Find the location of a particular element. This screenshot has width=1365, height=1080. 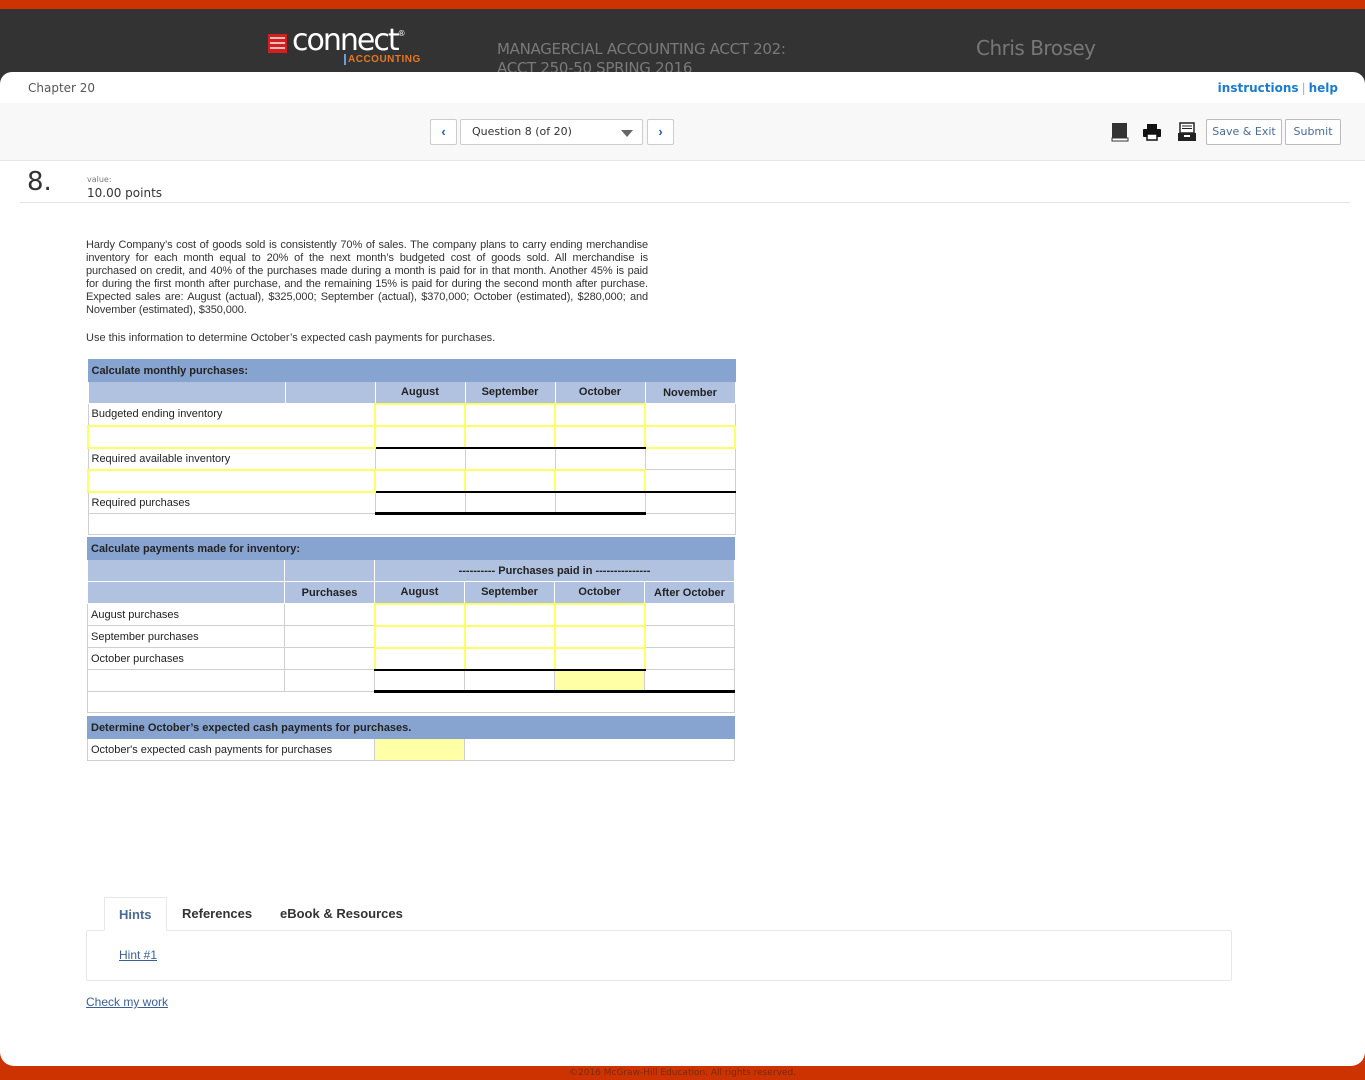

help-links: instructions | help is located at coordinates (1278, 88).